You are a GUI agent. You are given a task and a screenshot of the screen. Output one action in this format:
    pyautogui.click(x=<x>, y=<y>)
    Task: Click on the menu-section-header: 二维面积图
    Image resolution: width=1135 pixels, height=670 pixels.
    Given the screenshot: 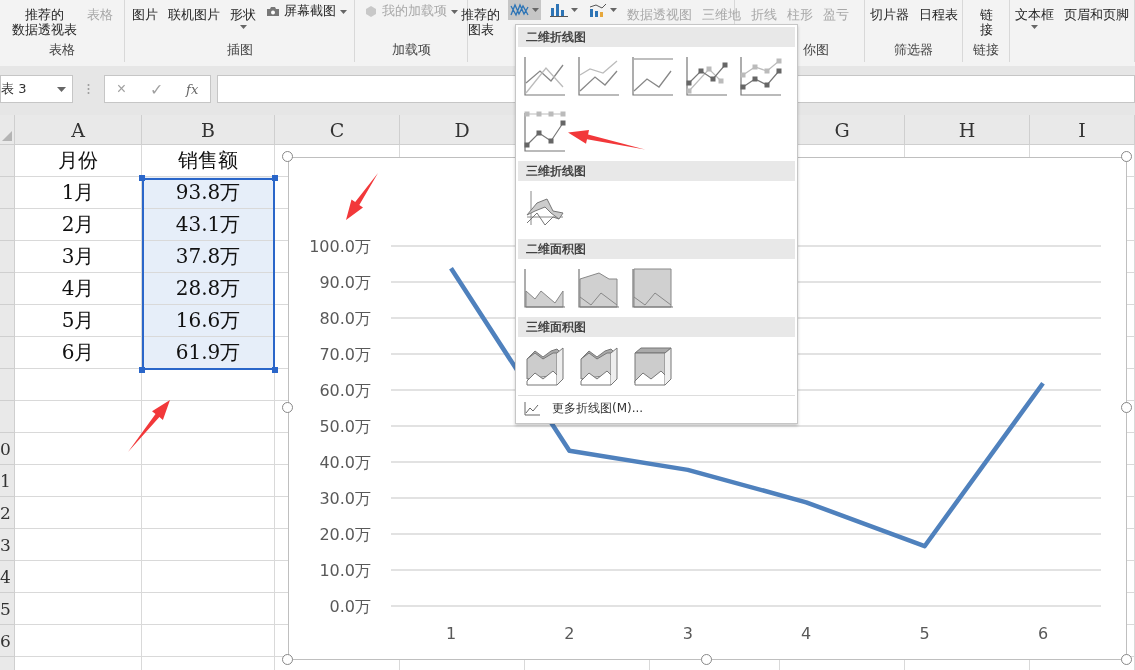 What is the action you would take?
    pyautogui.click(x=656, y=249)
    